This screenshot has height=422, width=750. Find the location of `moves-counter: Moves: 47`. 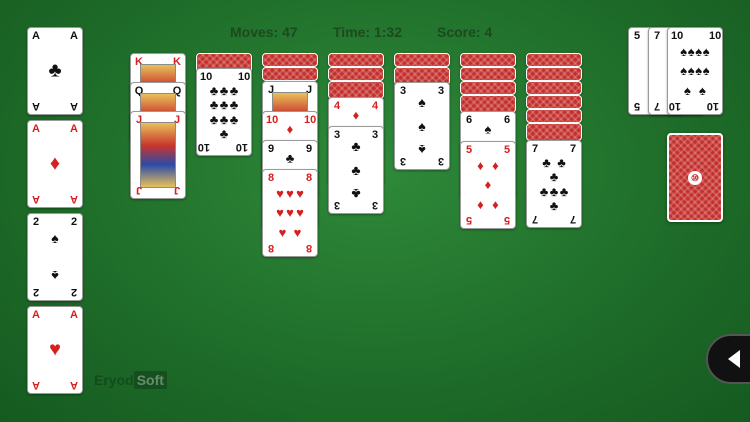

moves-counter: Moves: 47 is located at coordinates (264, 32).